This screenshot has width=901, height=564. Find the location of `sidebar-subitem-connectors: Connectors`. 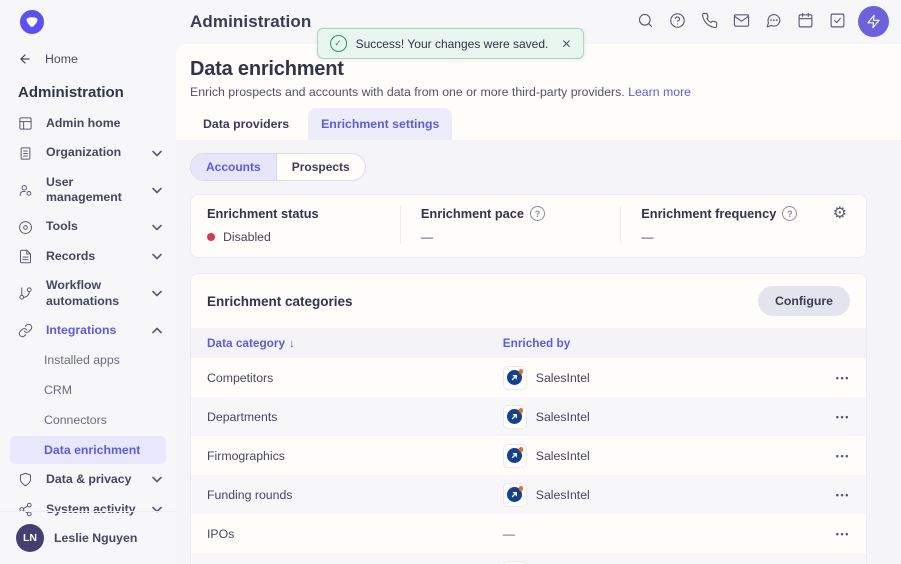

sidebar-subitem-connectors: Connectors is located at coordinates (88, 420).